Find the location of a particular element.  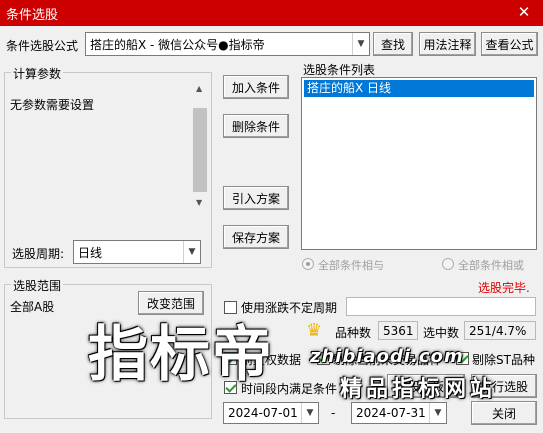

undetermined-period-checkbox is located at coordinates (230, 307).